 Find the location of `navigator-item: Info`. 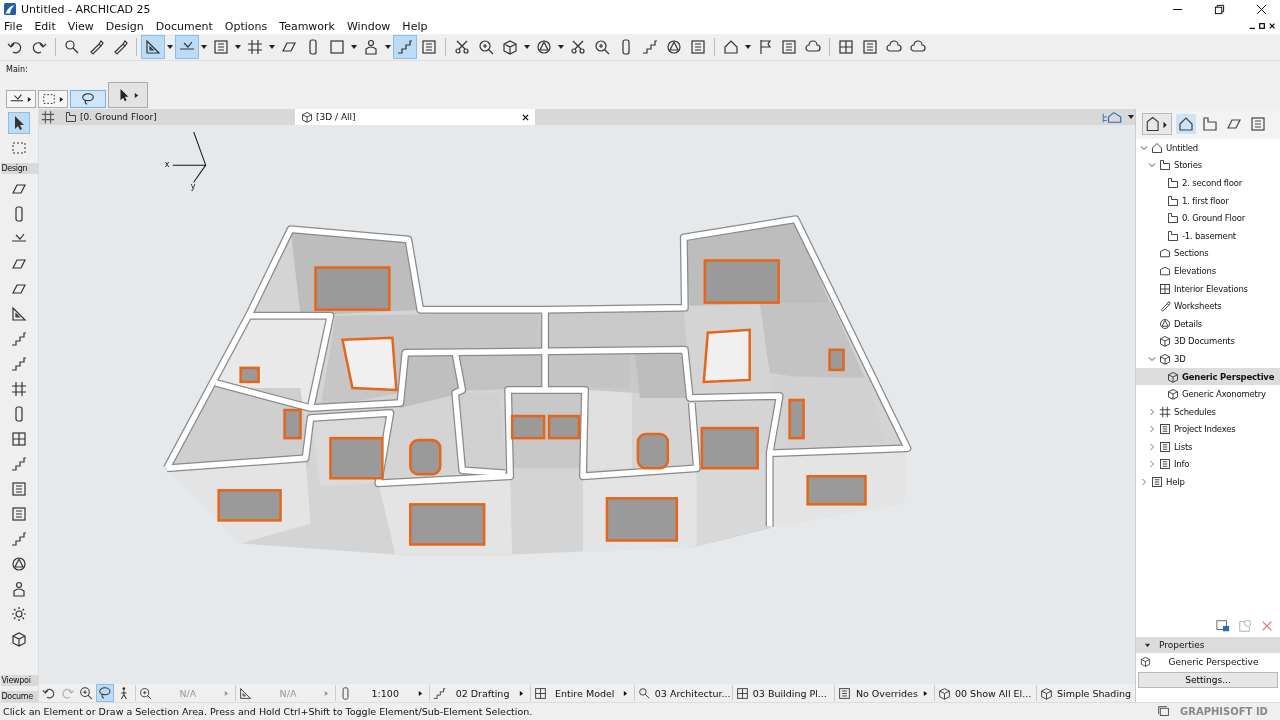

navigator-item: Info is located at coordinates (1208, 464).